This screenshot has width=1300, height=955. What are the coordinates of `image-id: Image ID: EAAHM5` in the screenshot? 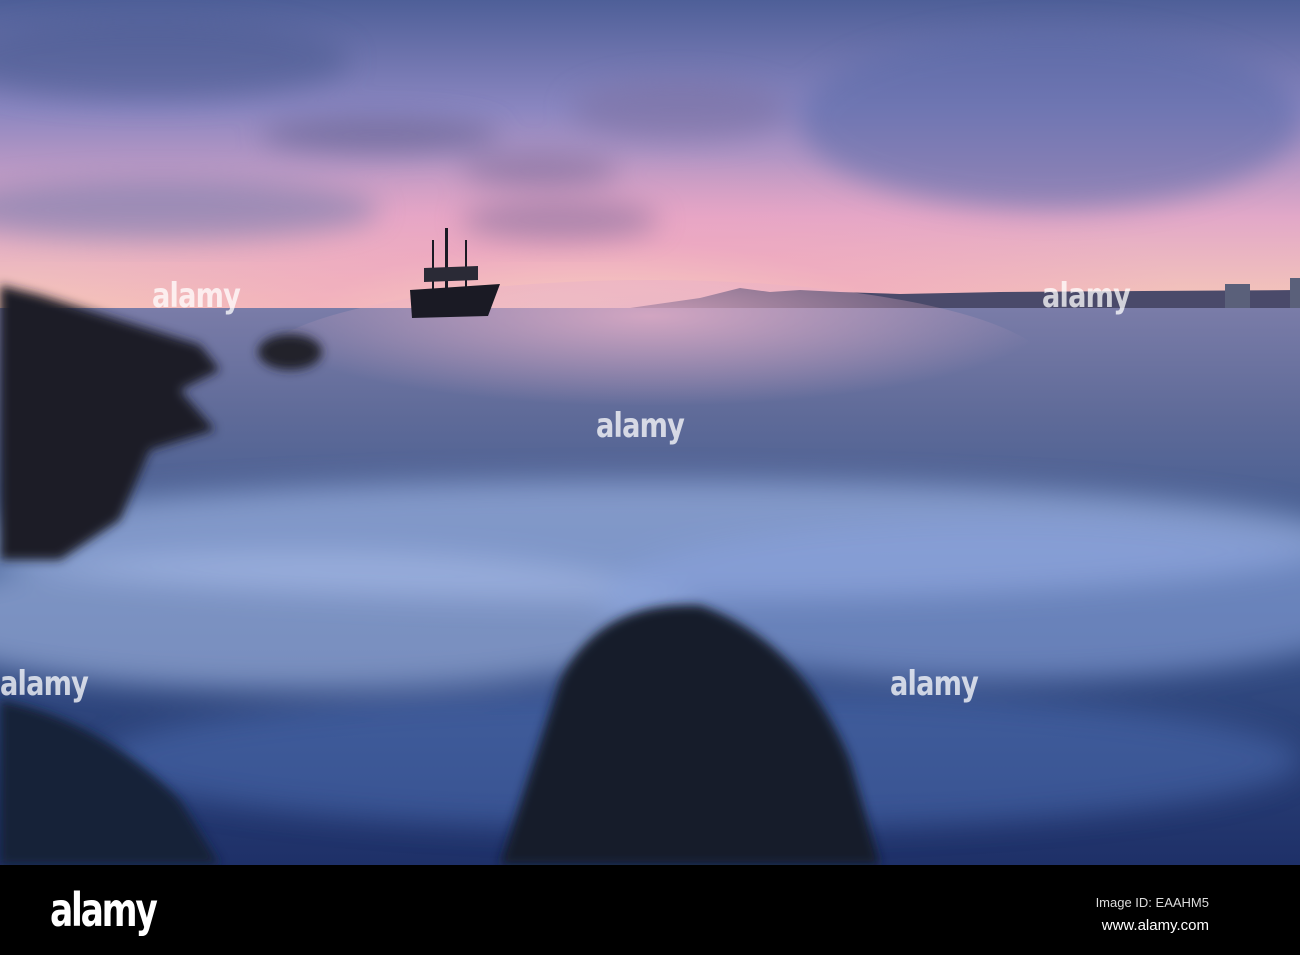 It's located at (1152, 902).